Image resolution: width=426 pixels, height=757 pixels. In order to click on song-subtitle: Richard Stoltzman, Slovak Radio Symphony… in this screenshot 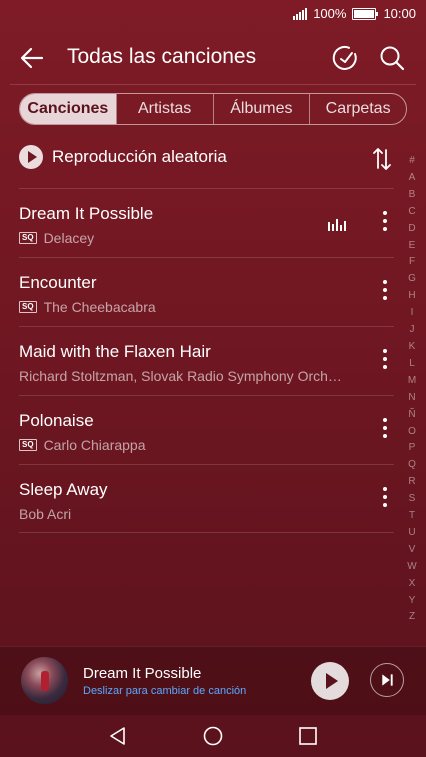, I will do `click(180, 376)`.